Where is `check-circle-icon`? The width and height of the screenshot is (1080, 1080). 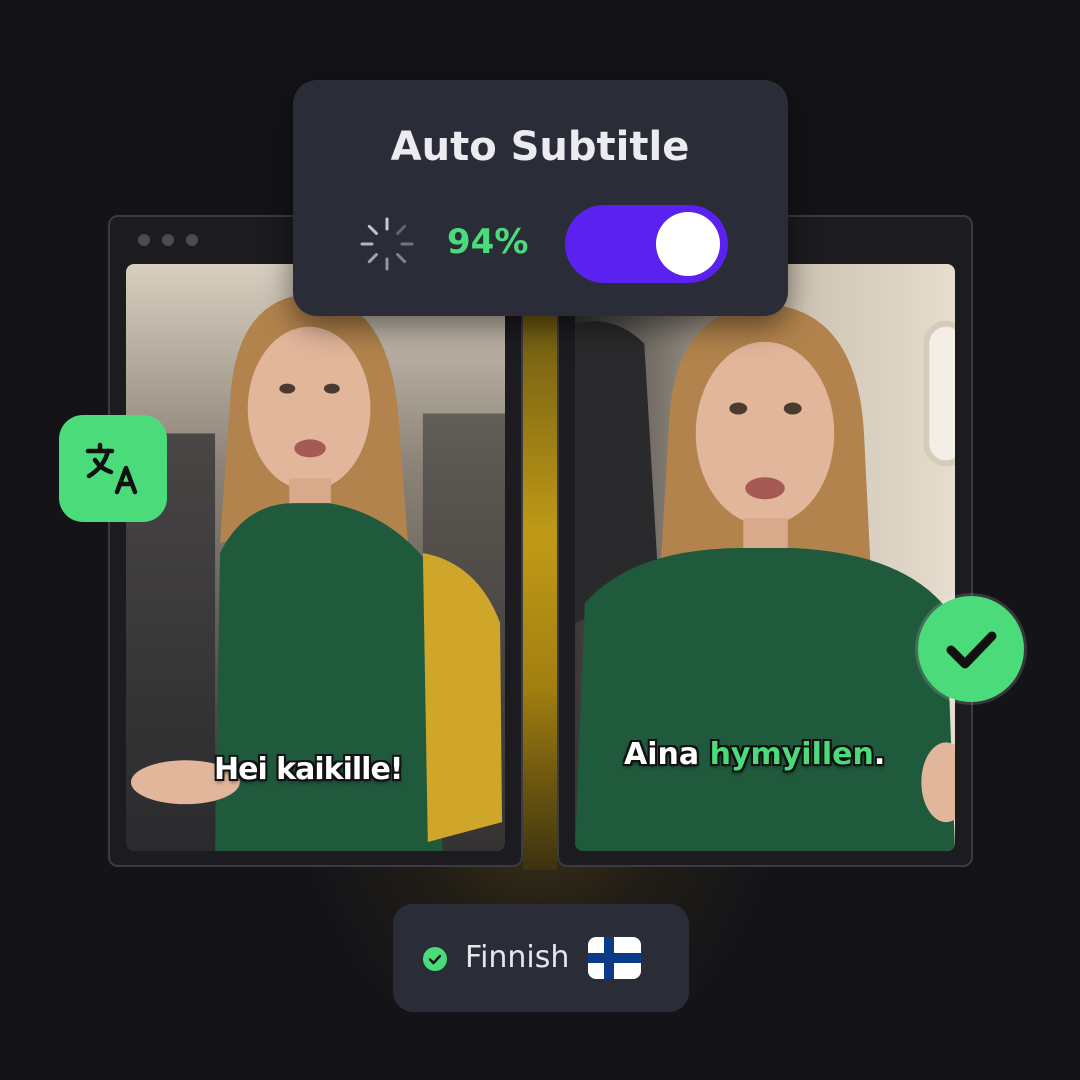
check-circle-icon is located at coordinates (435, 959).